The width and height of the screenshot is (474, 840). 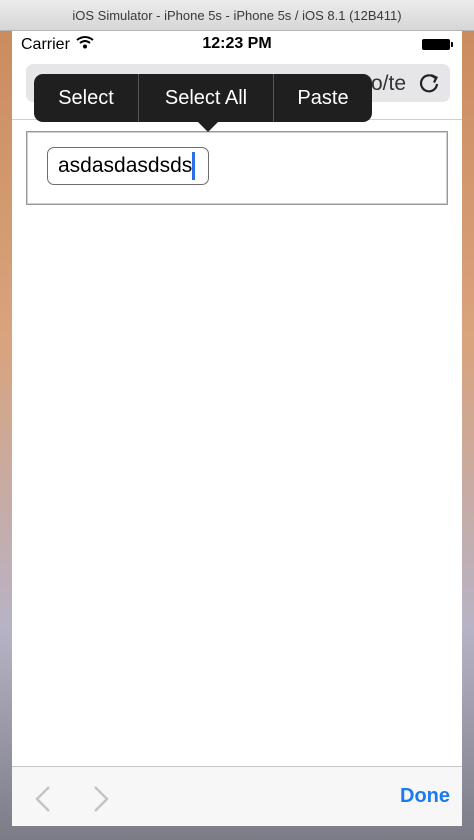 I want to click on text-input-field: asdasdasdsds, so click(x=128, y=166).